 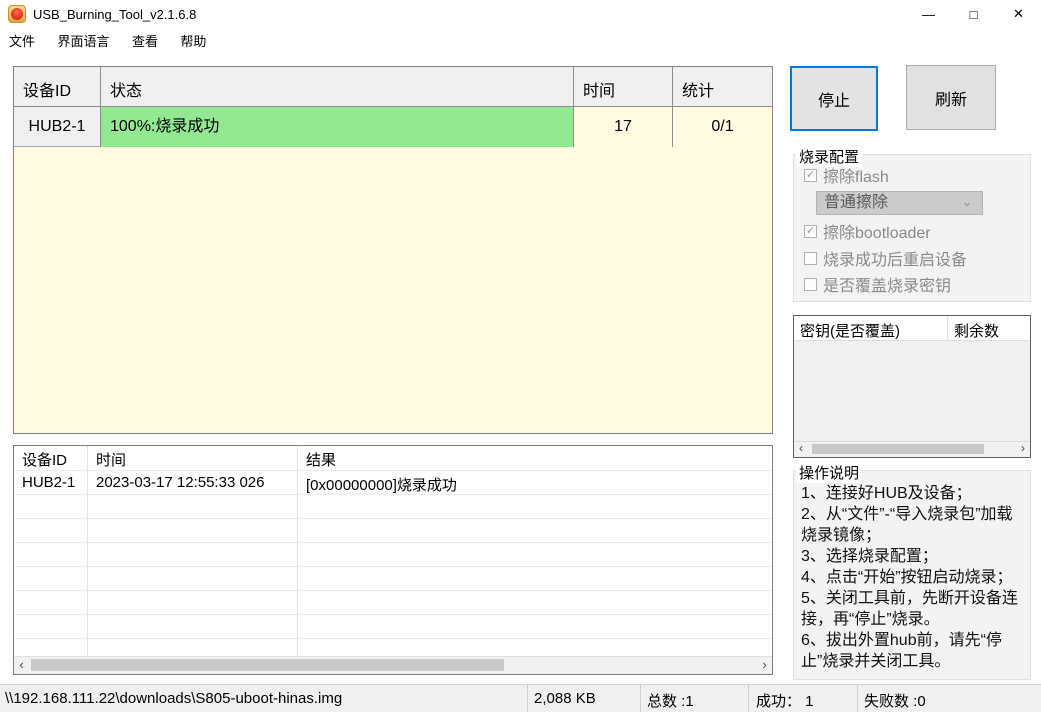 I want to click on instruction-line: 6、拔出外置hub前，请先“停止”烧录并关闭工具。, so click(x=901, y=651).